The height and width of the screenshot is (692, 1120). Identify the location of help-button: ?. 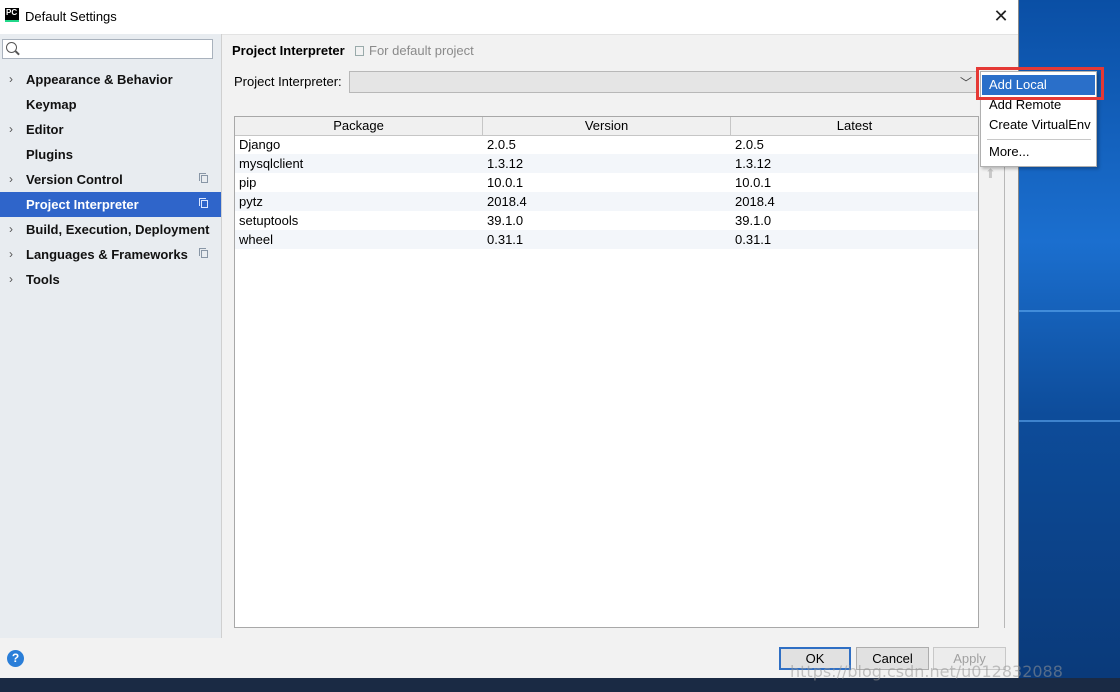
(15, 658).